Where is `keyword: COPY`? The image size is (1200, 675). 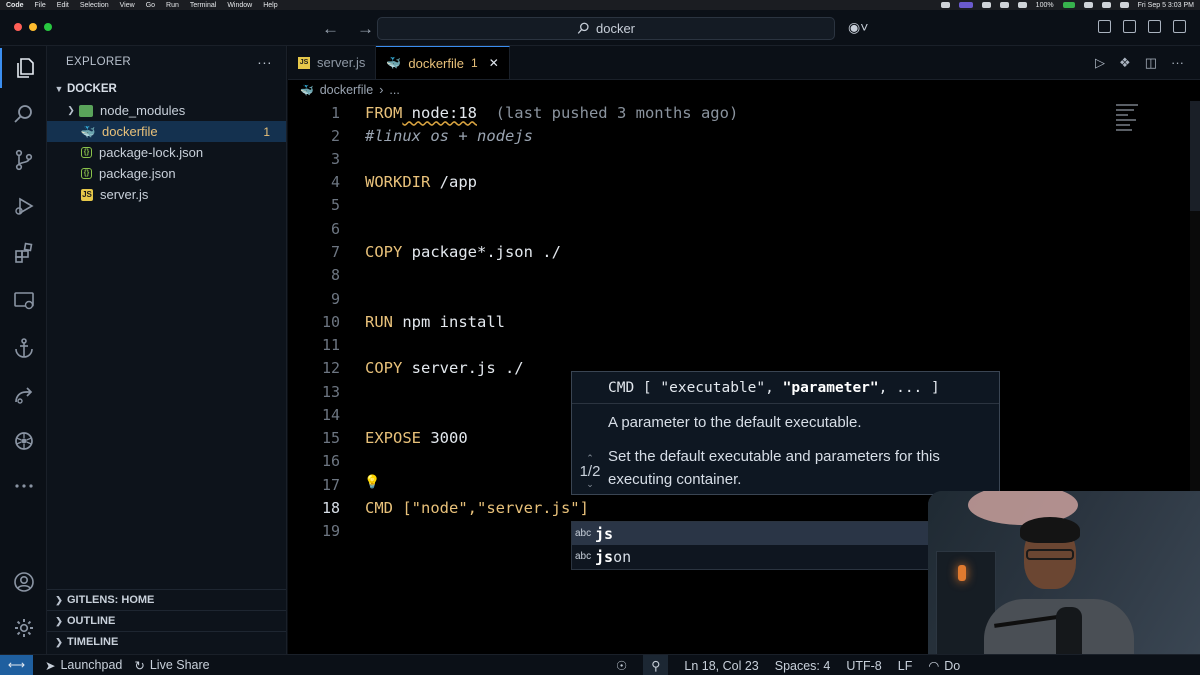
keyword: COPY is located at coordinates (384, 367).